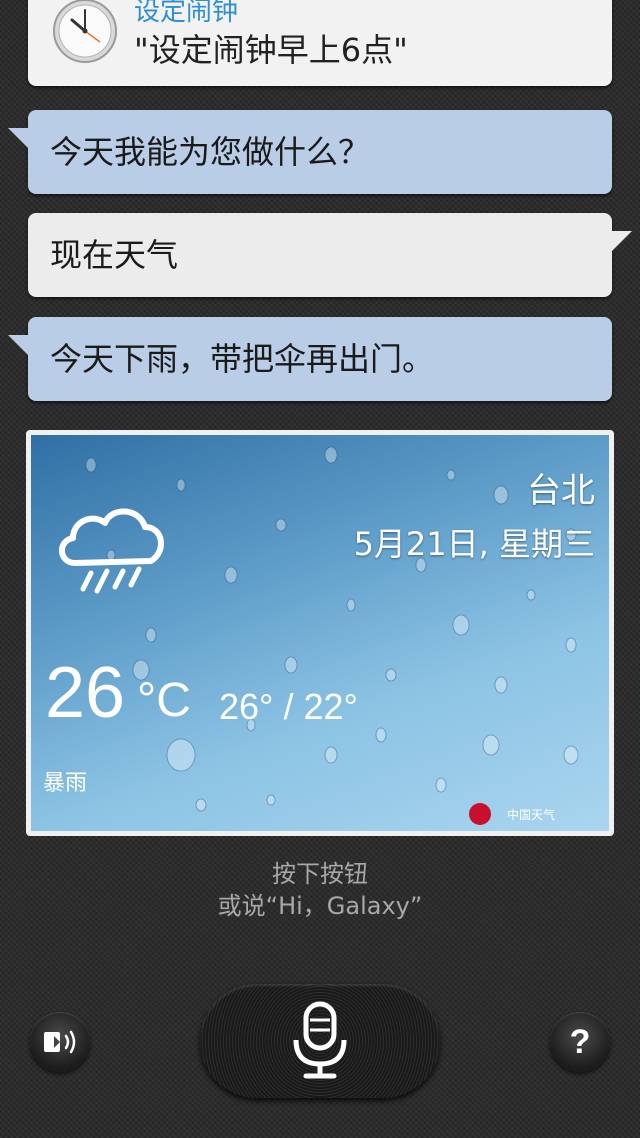 This screenshot has height=1138, width=640. What do you see at coordinates (474, 544) in the screenshot?
I see `date-label: 5月21日, 星期三` at bounding box center [474, 544].